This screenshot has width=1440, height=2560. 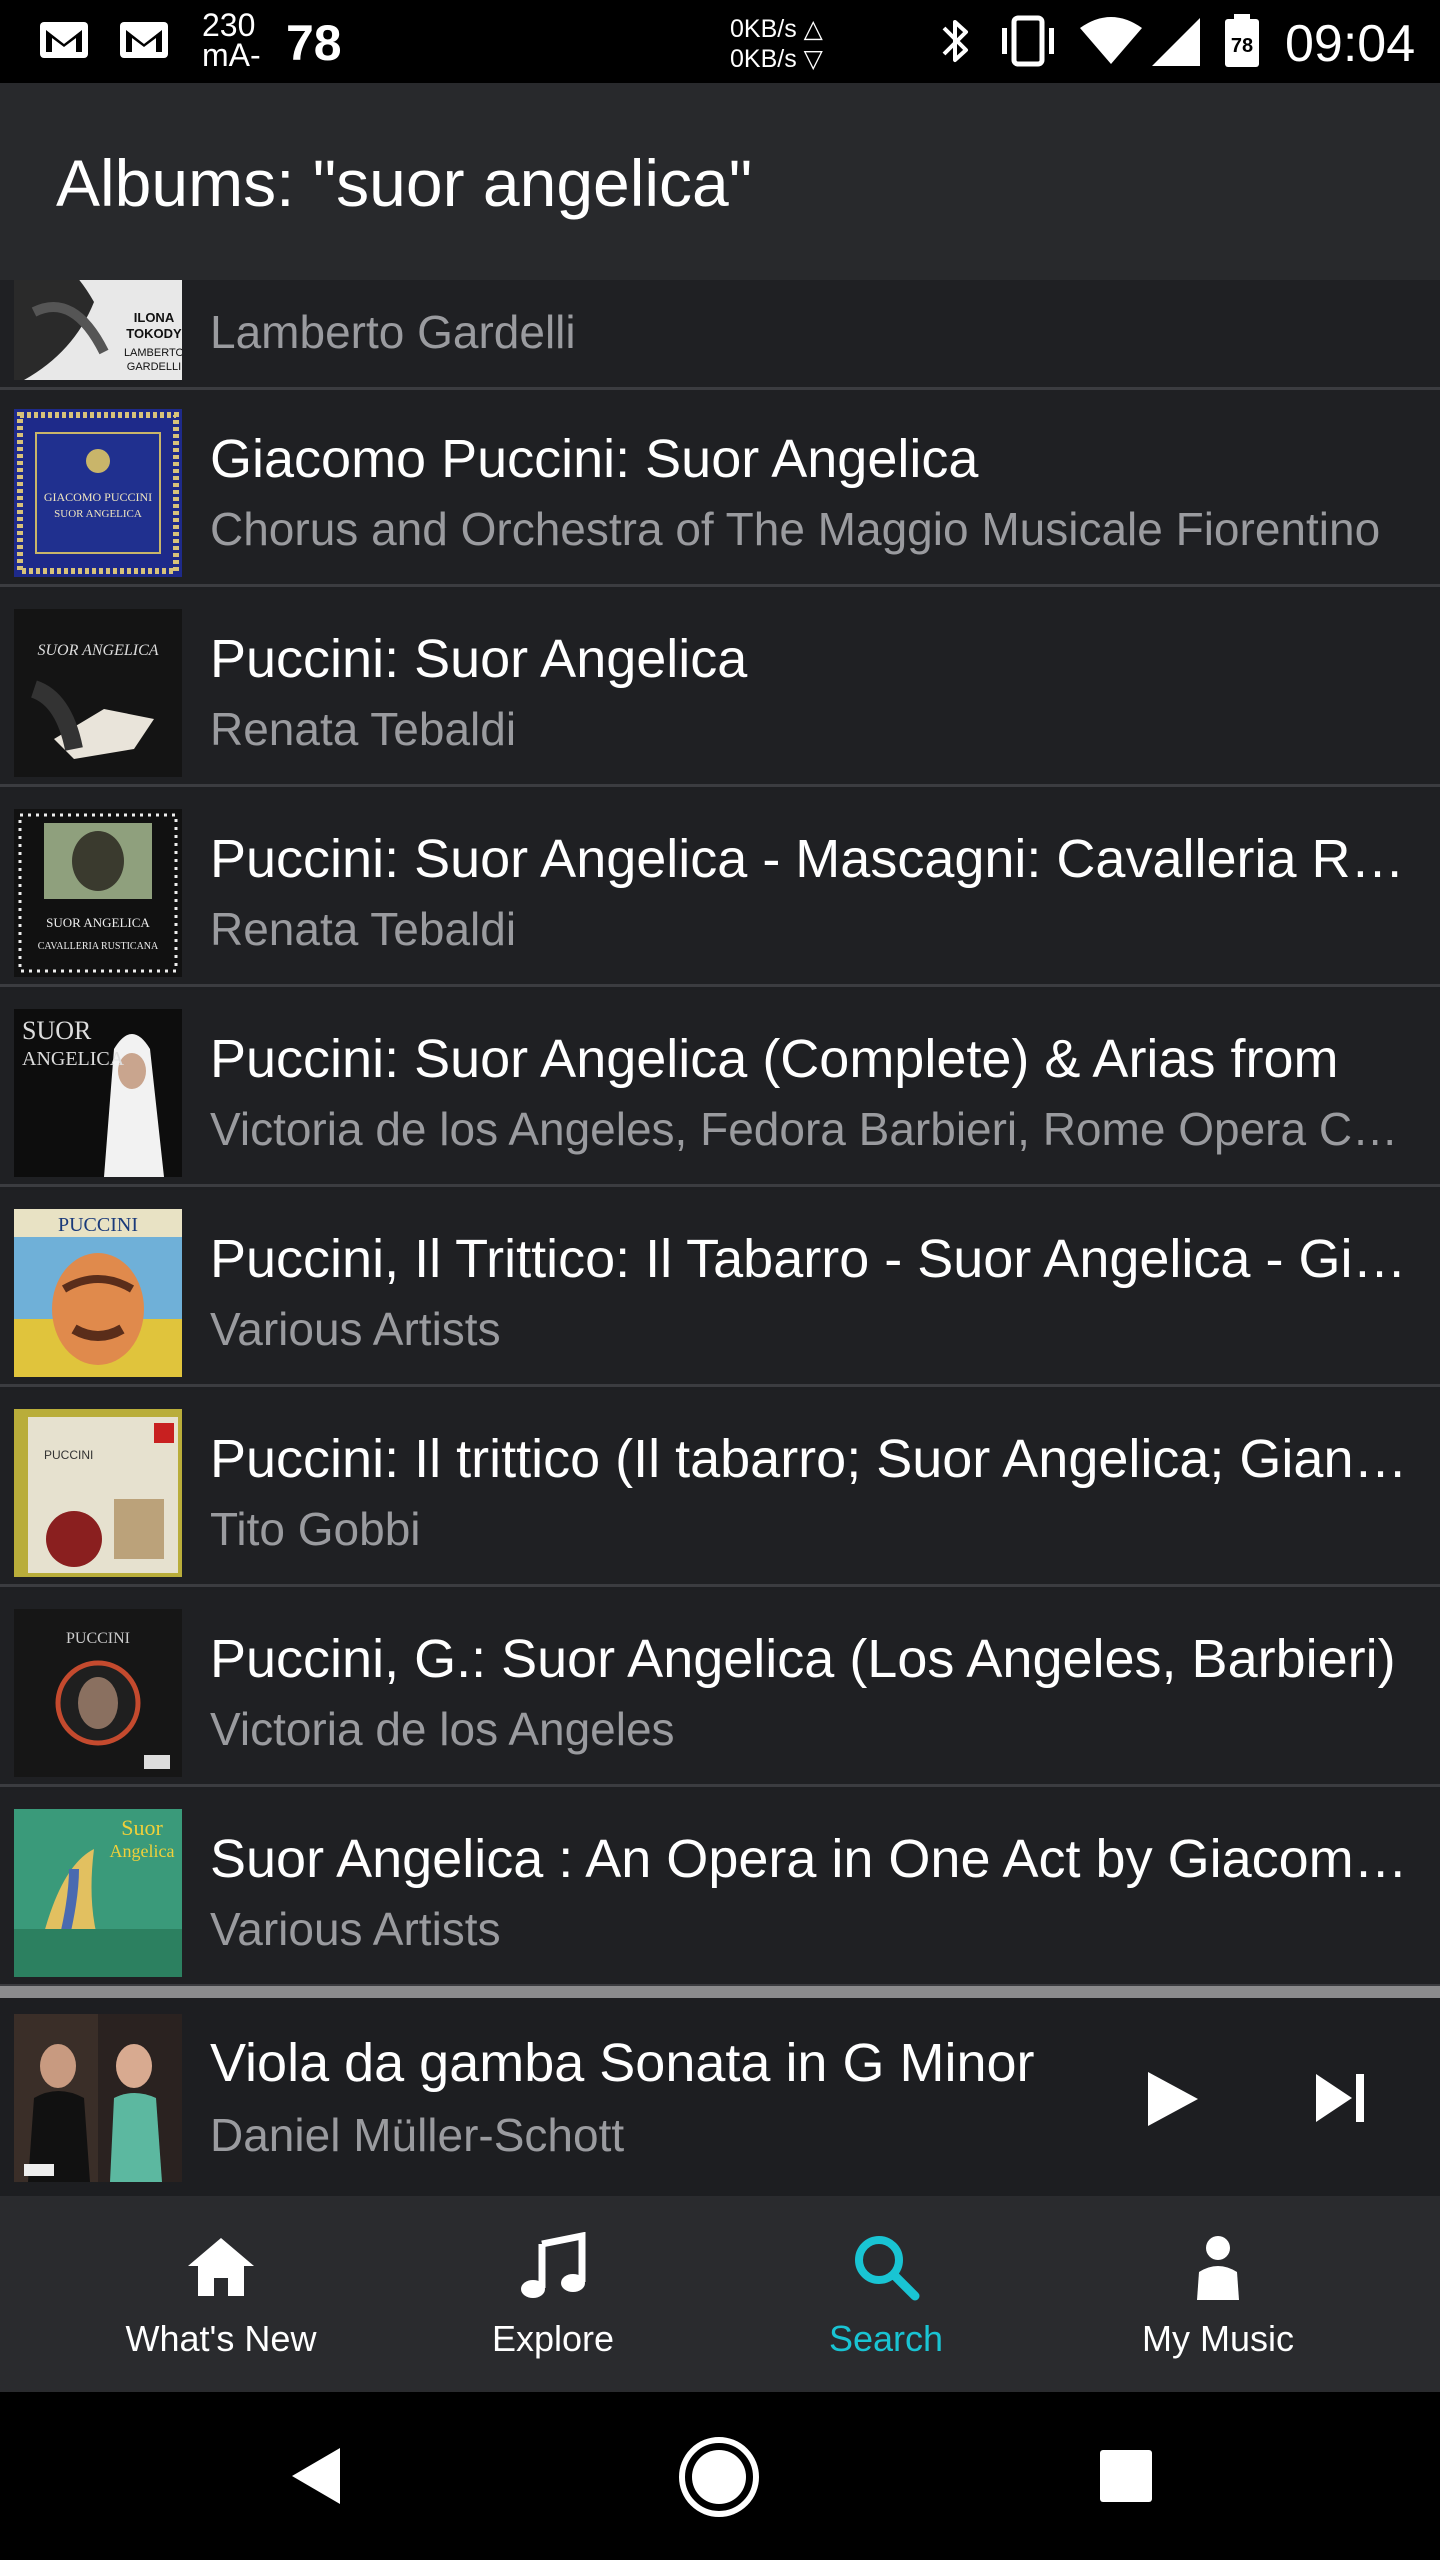 What do you see at coordinates (221, 2338) in the screenshot?
I see `nav-label: What's New` at bounding box center [221, 2338].